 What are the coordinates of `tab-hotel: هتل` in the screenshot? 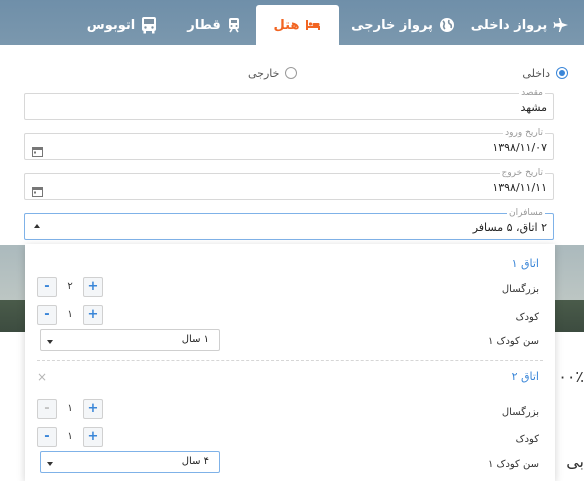 It's located at (297, 25).